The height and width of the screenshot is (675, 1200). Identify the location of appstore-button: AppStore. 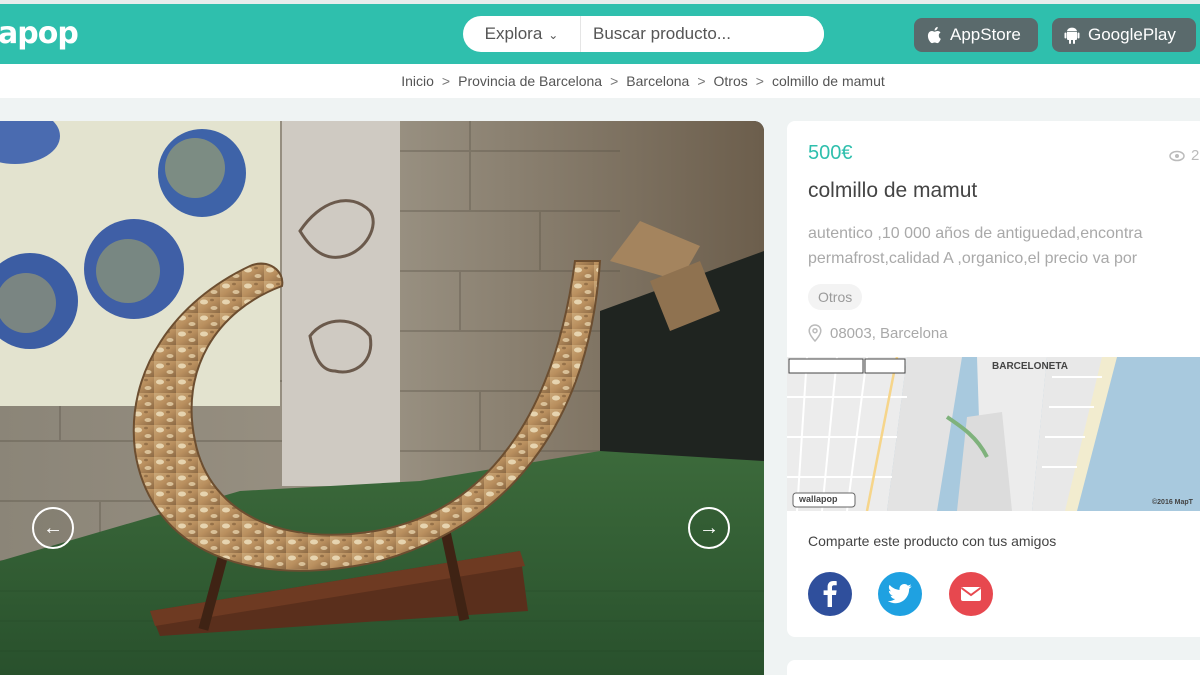
(976, 35).